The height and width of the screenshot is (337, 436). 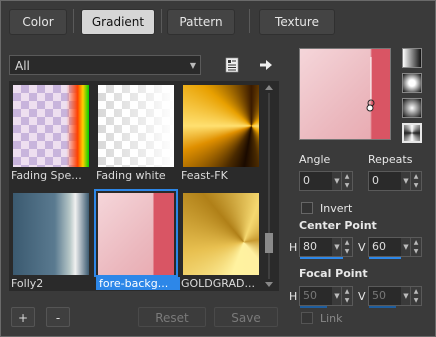 I want to click on gallery-scrollbar, so click(x=269, y=186).